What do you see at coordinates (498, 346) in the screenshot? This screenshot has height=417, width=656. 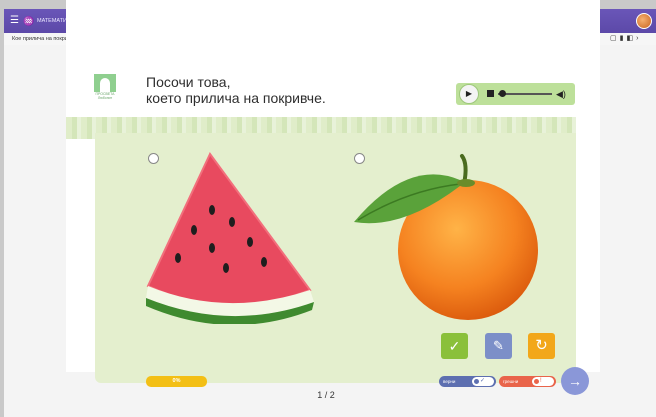 I see `tool-button: ✎` at bounding box center [498, 346].